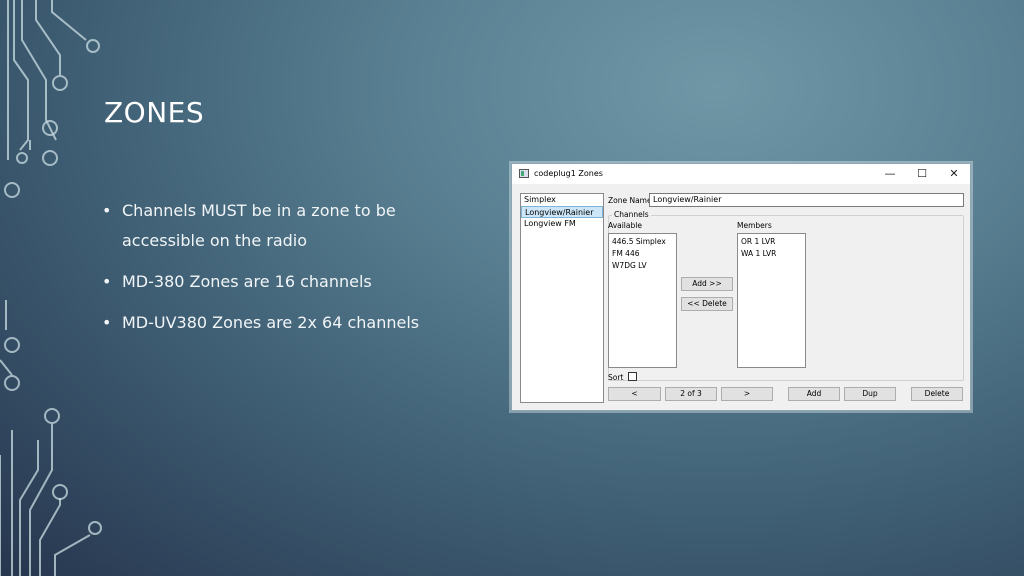  I want to click on bullet-text: MD-UV380 Zones are 2x 64 channels, so click(271, 322).